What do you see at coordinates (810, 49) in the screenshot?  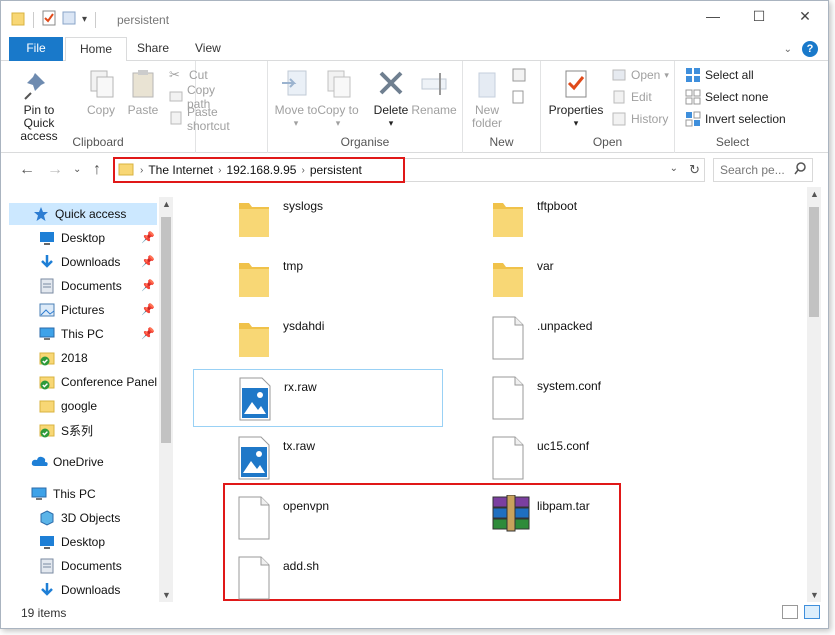 I see `help-icon: ?` at bounding box center [810, 49].